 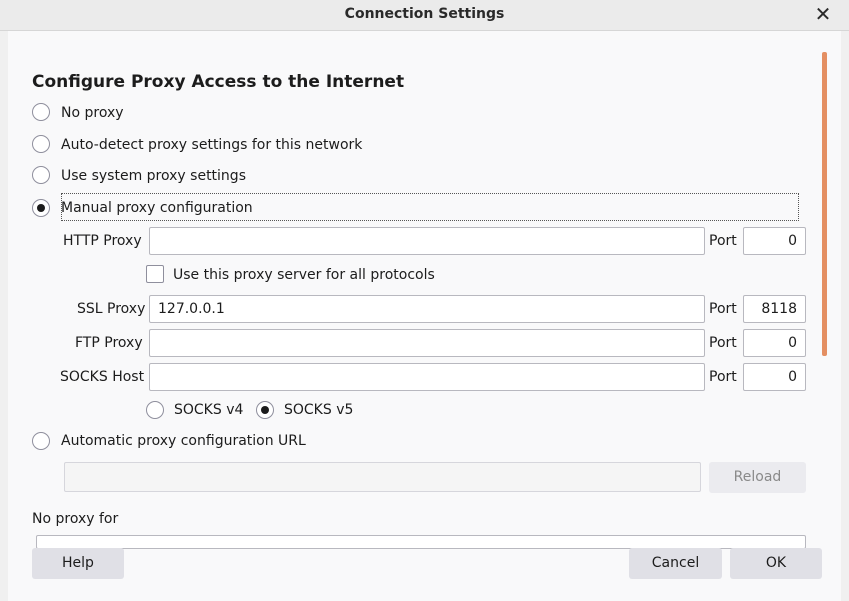 What do you see at coordinates (78, 563) in the screenshot?
I see `help-button: Help` at bounding box center [78, 563].